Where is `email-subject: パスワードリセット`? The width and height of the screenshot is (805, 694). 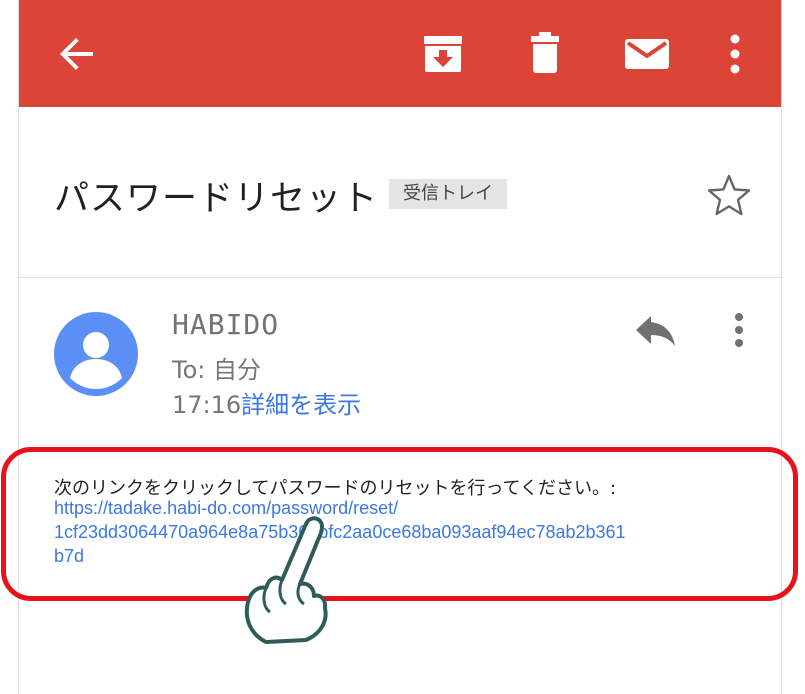
email-subject: パスワードリセット is located at coordinates (216, 199).